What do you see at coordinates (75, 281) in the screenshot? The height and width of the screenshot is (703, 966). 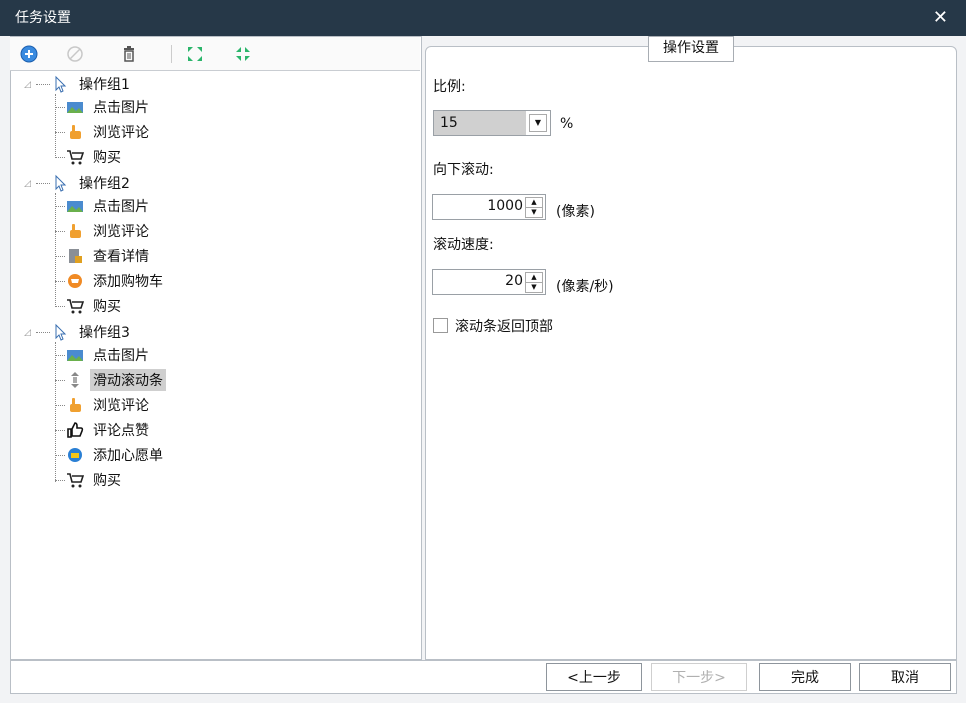 I see `add-cart-icon` at bounding box center [75, 281].